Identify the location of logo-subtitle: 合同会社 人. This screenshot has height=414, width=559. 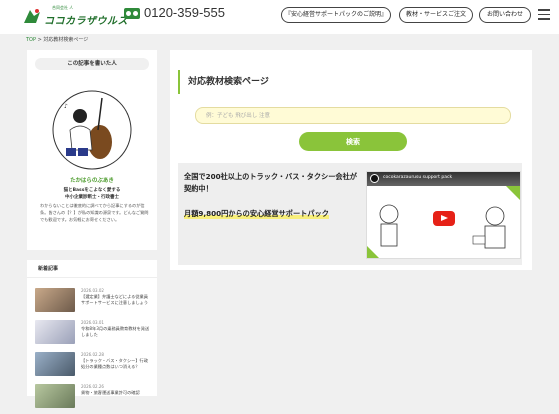
(63, 7).